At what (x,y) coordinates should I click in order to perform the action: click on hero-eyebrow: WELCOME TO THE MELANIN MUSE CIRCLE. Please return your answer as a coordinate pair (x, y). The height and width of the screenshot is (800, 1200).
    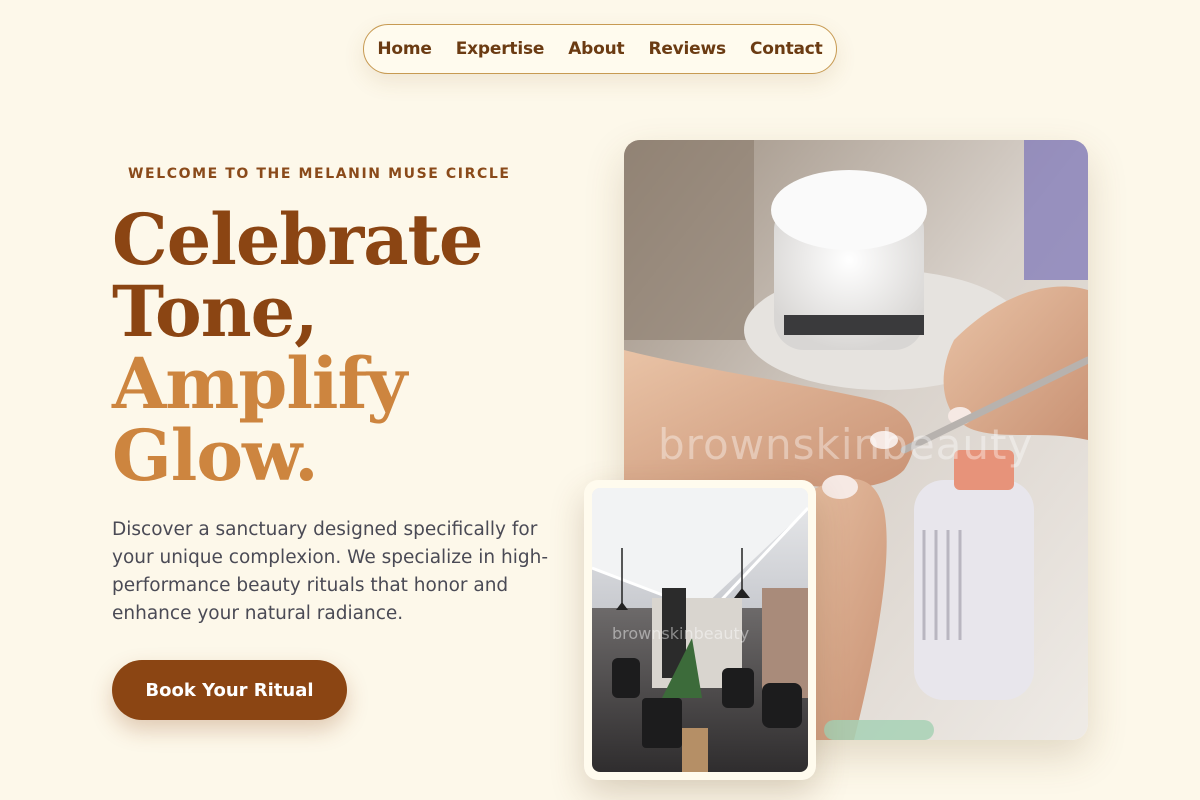
    Looking at the image, I should click on (319, 174).